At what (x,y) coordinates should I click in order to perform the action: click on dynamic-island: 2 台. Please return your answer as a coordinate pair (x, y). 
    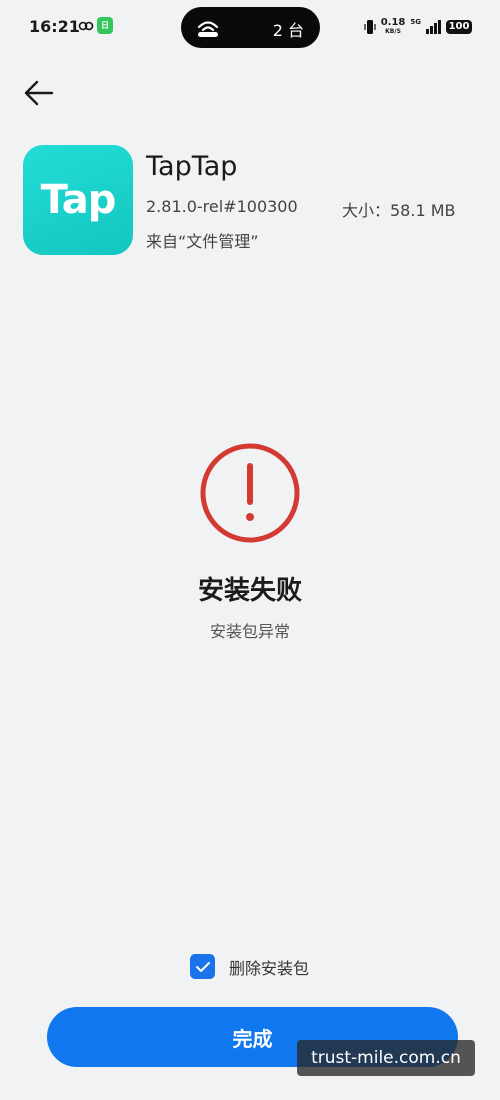
    Looking at the image, I should click on (250, 27).